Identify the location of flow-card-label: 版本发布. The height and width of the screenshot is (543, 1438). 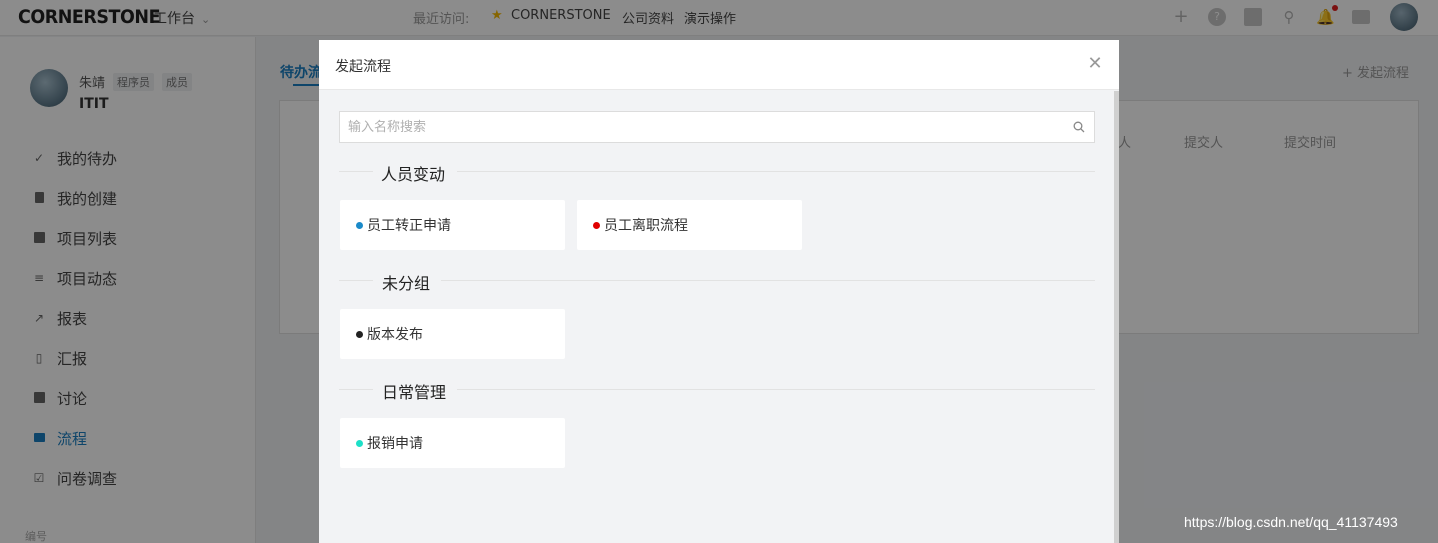
(395, 335).